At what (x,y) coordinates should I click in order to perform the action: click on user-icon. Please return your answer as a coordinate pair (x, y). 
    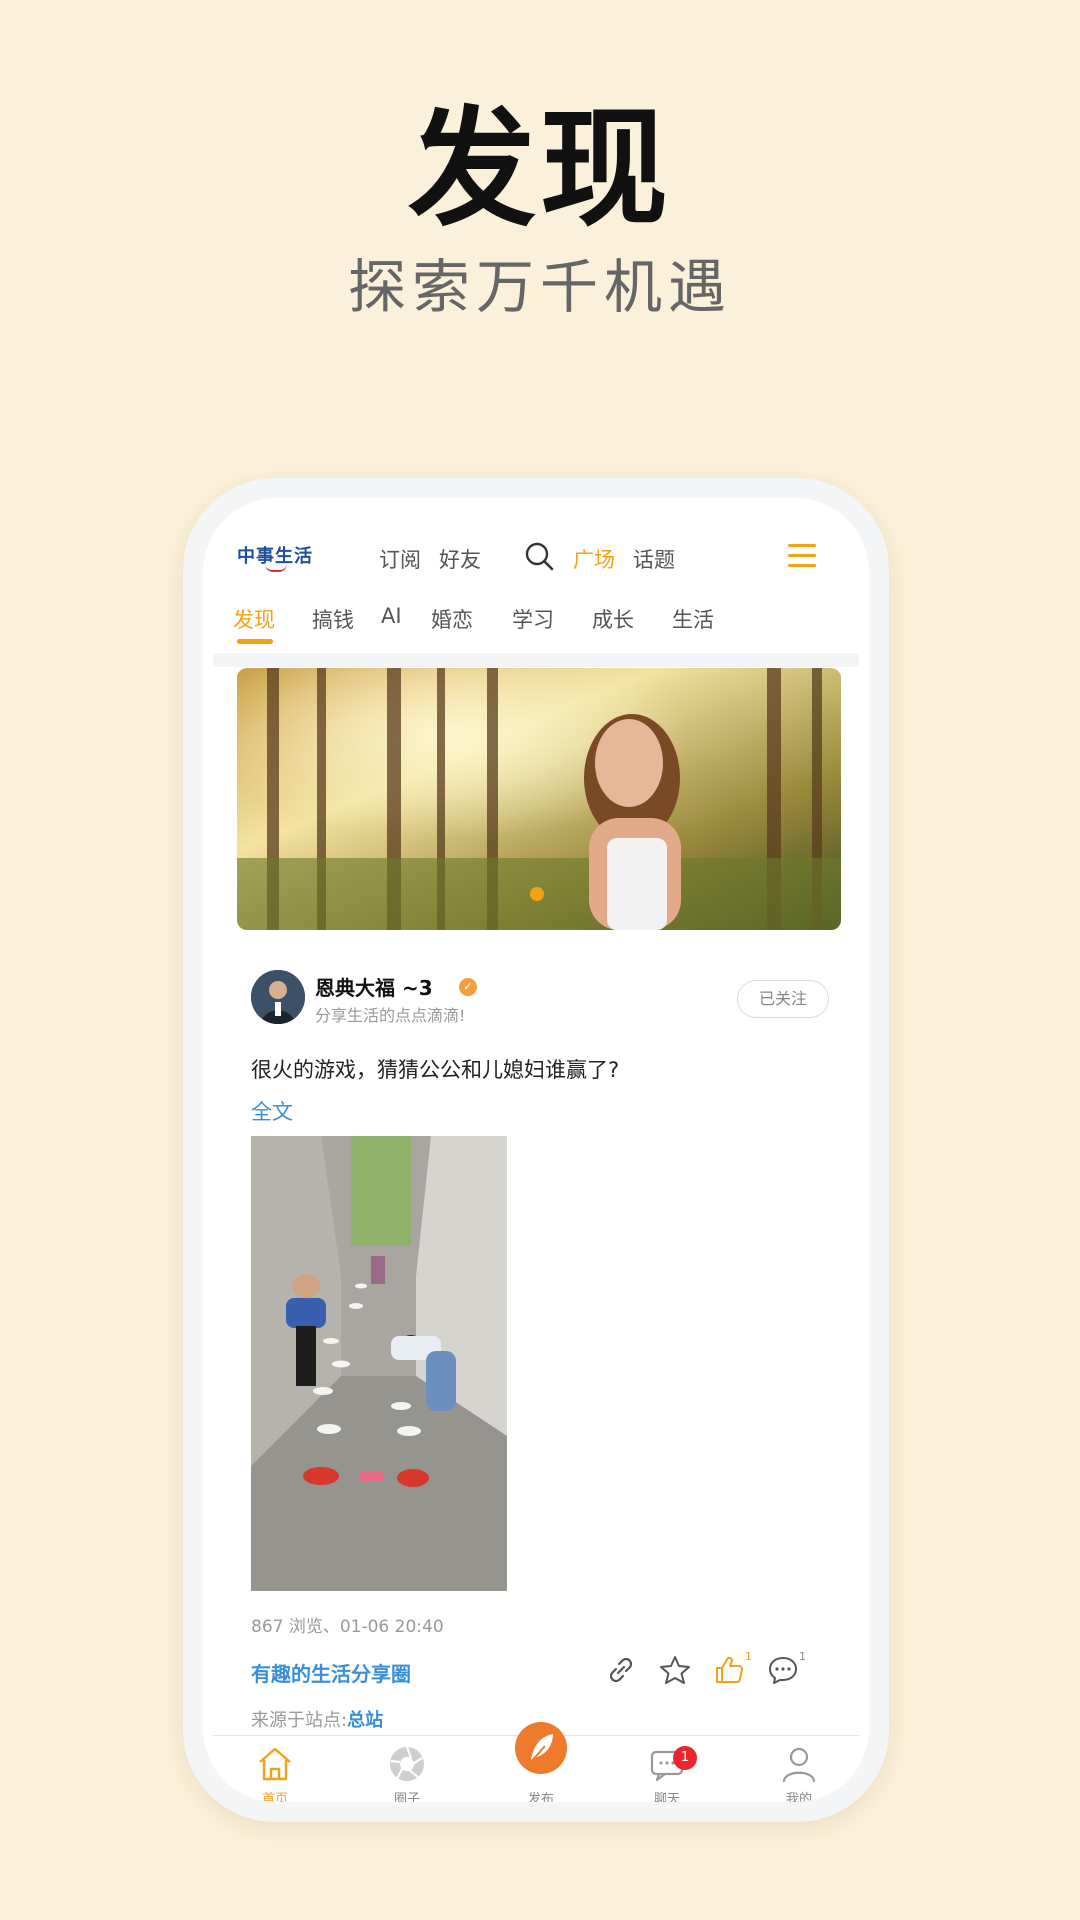
    Looking at the image, I should click on (799, 1765).